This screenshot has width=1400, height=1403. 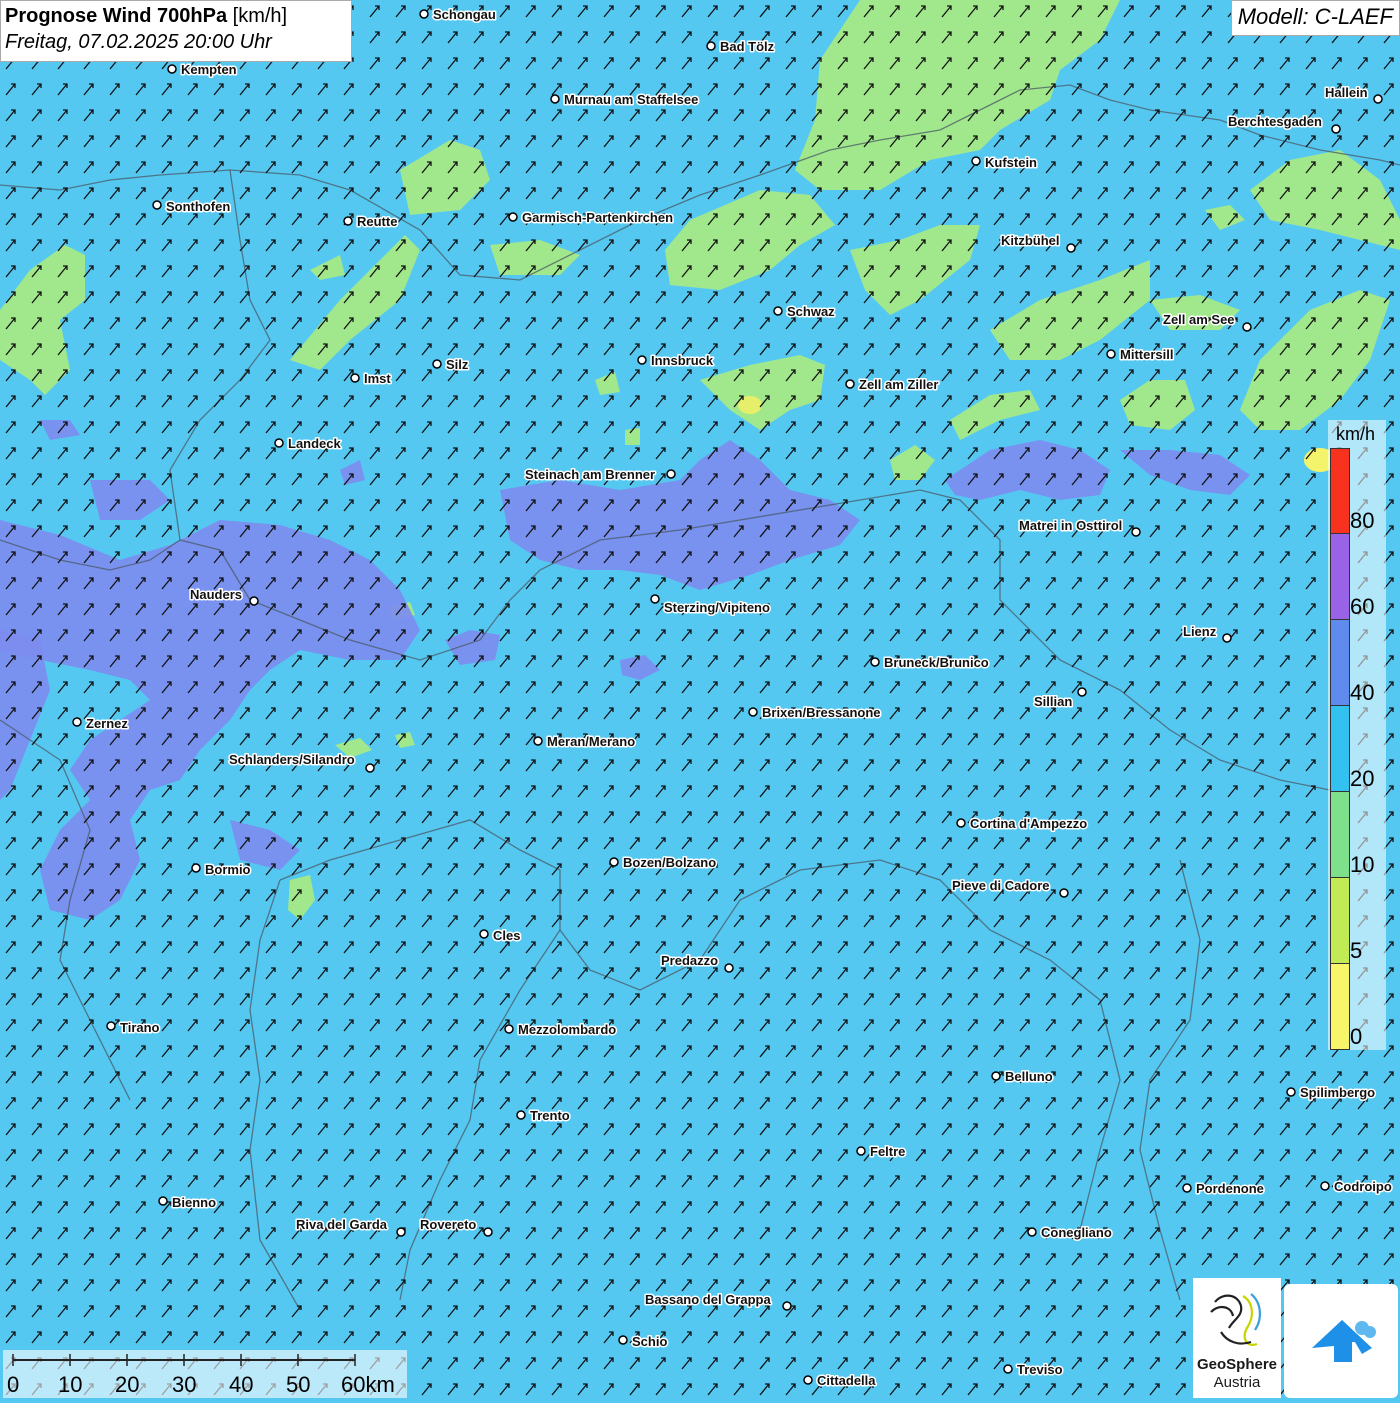 I want to click on city-label: Steinach am Brenner, so click(x=590, y=474).